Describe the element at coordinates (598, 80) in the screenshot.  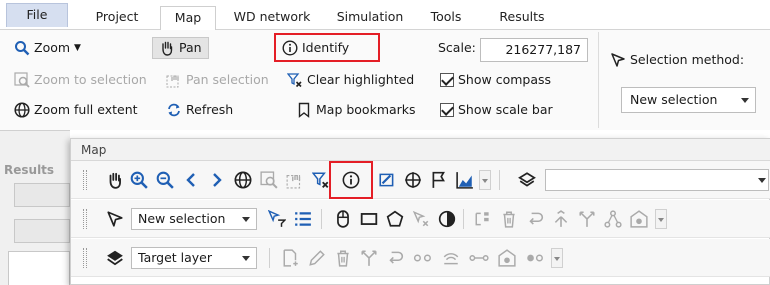
I see `ribbon-divider` at that location.